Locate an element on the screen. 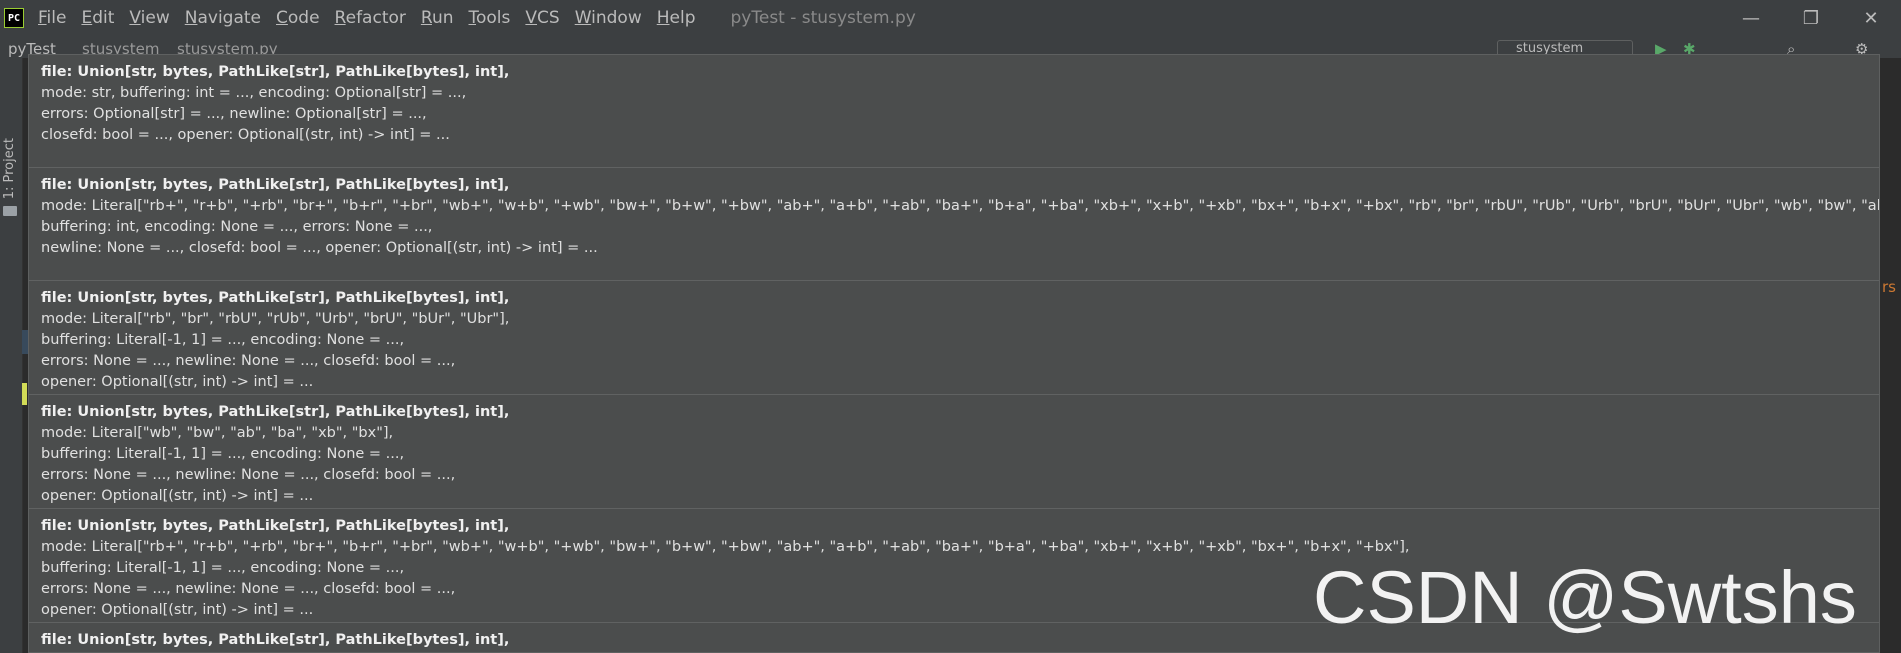  menu-view: View is located at coordinates (149, 18).